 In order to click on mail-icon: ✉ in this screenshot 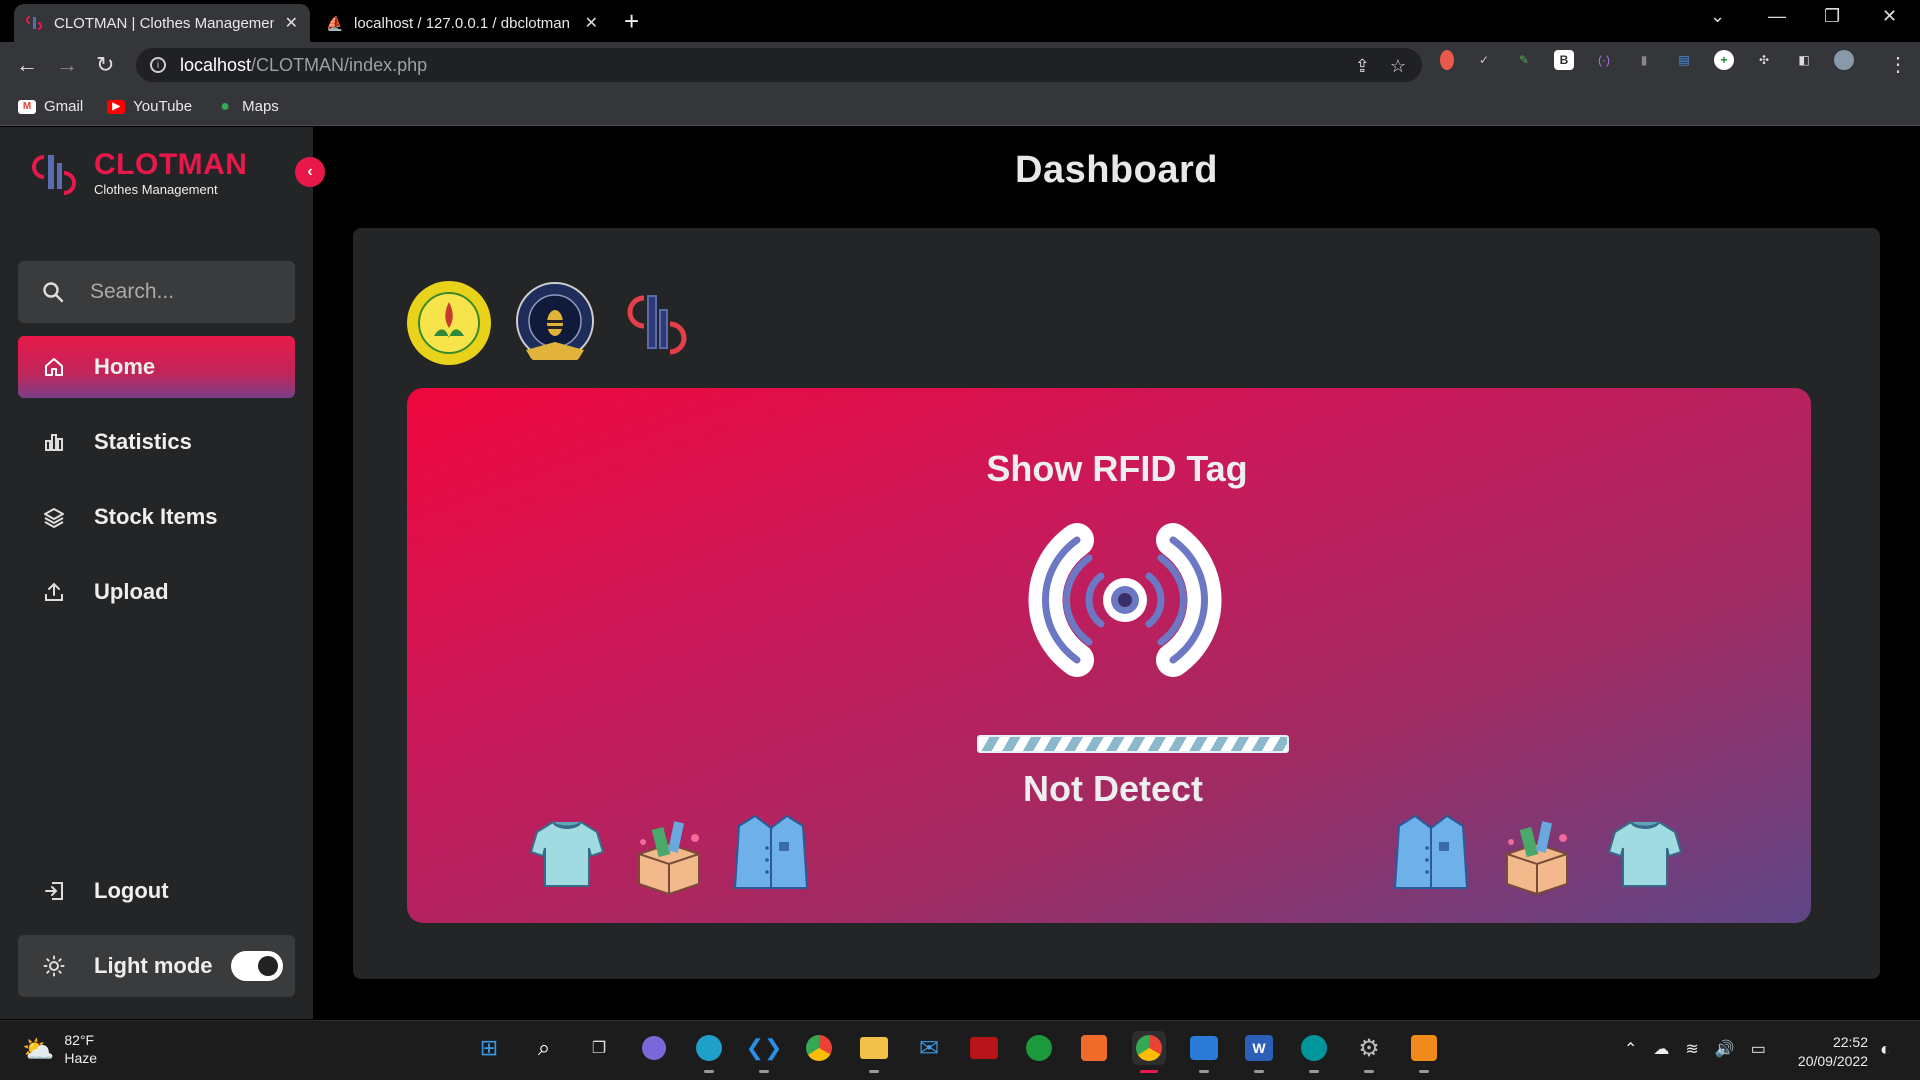, I will do `click(929, 1048)`.